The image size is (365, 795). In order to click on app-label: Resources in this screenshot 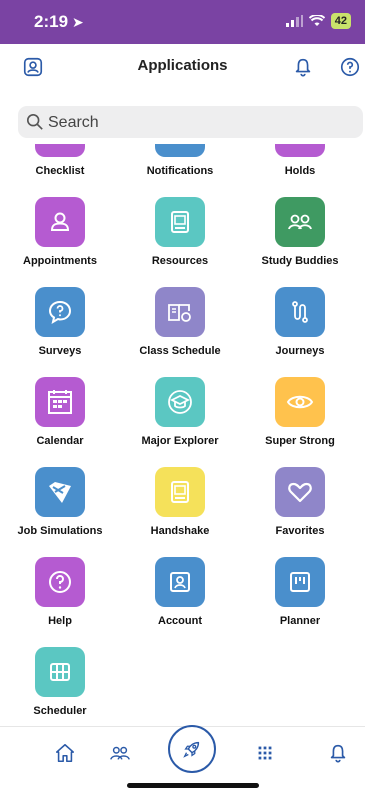, I will do `click(180, 261)`.